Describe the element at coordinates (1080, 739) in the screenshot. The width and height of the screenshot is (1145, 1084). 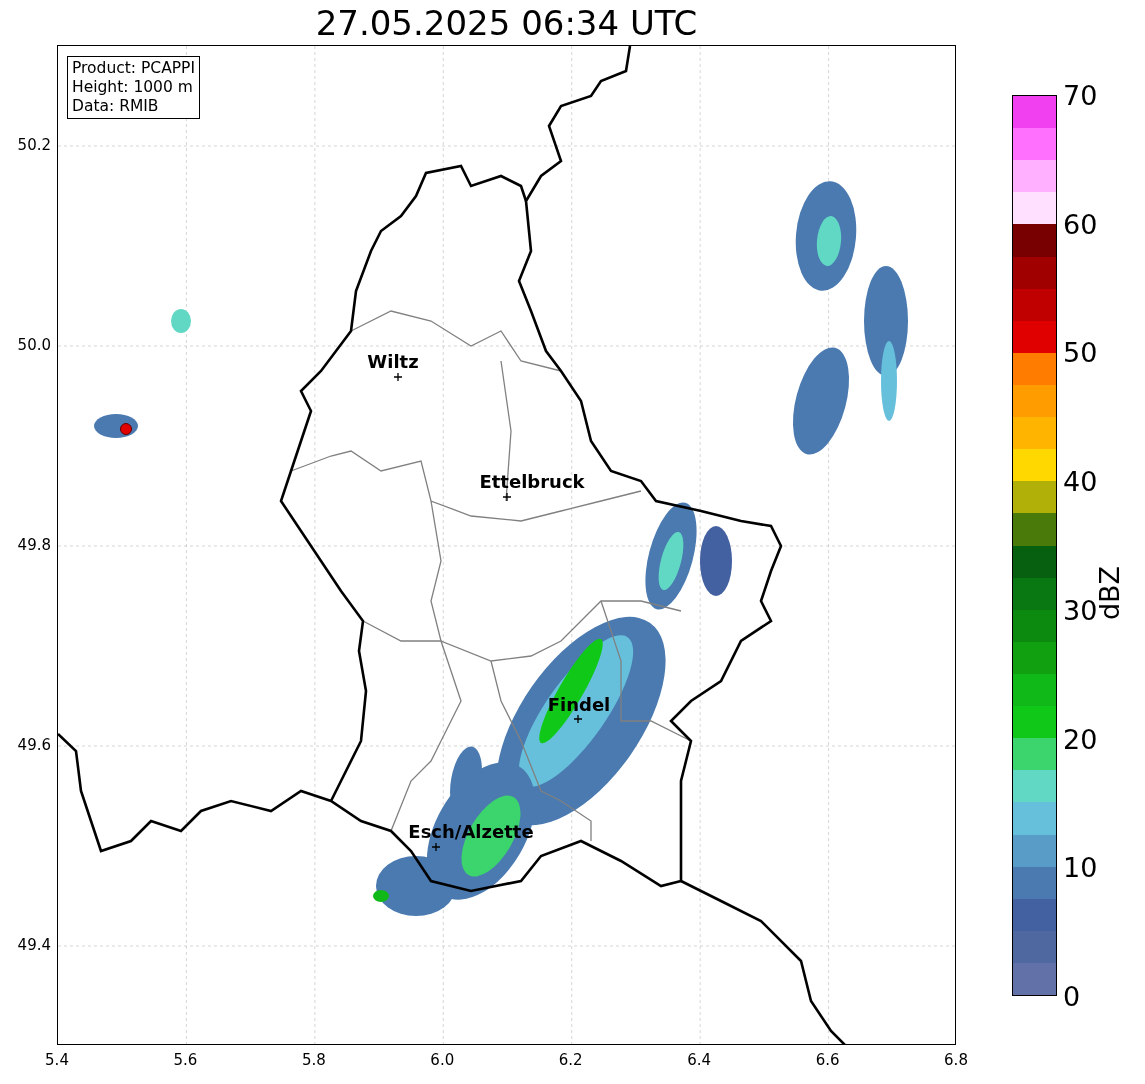
I see `colorbar-tick-label: 20` at that location.